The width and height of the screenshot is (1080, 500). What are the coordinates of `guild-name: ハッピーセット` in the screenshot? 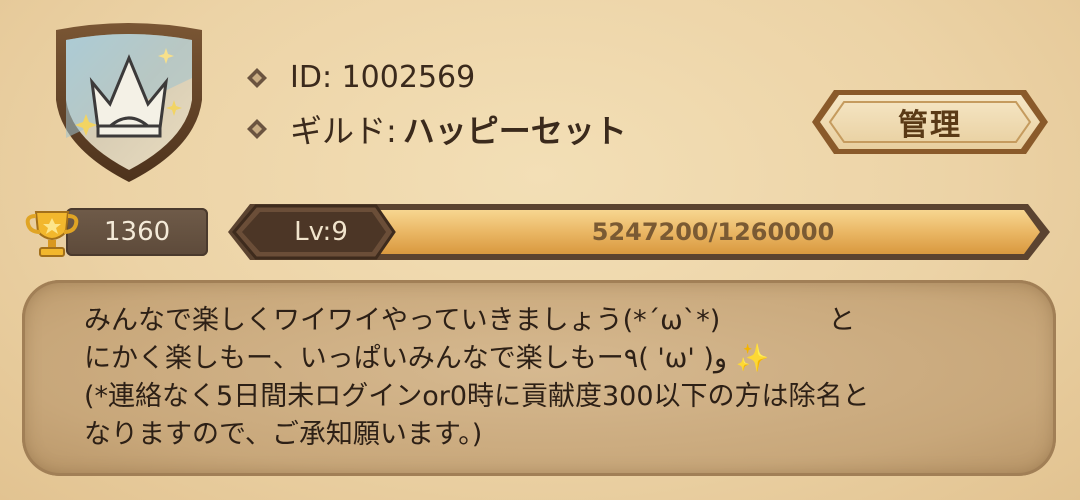 It's located at (514, 131).